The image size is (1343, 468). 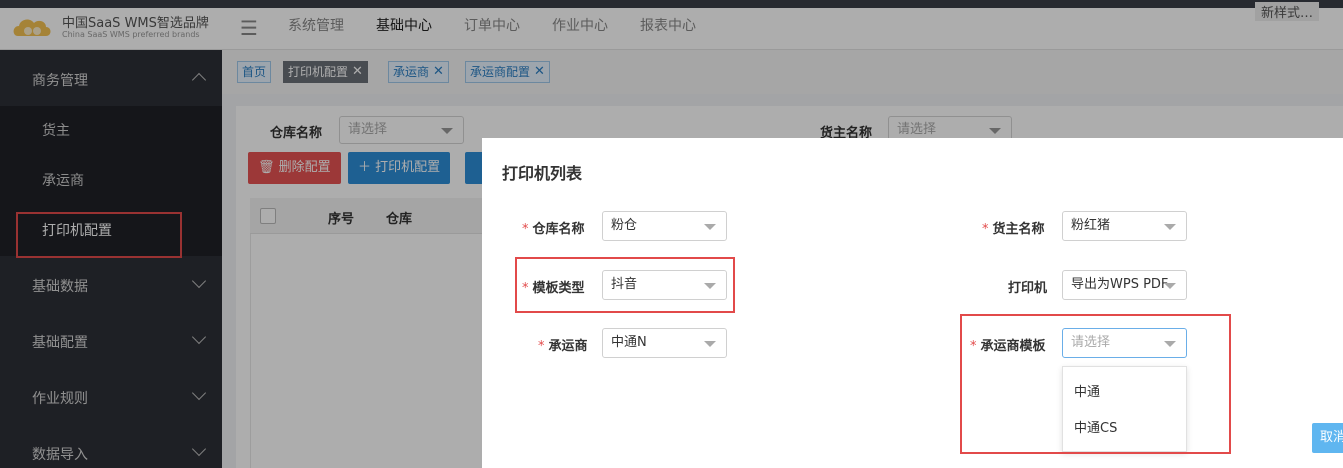 I want to click on warehouse-select: 粉仓, so click(x=664, y=226).